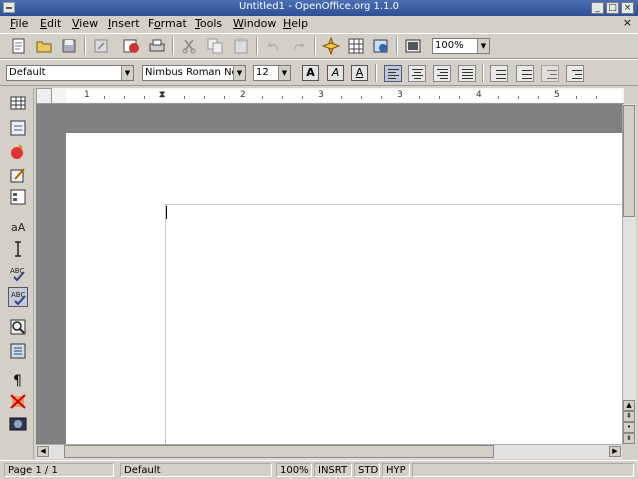 This screenshot has height=479, width=638. I want to click on form-functions-icon, so click(18, 197).